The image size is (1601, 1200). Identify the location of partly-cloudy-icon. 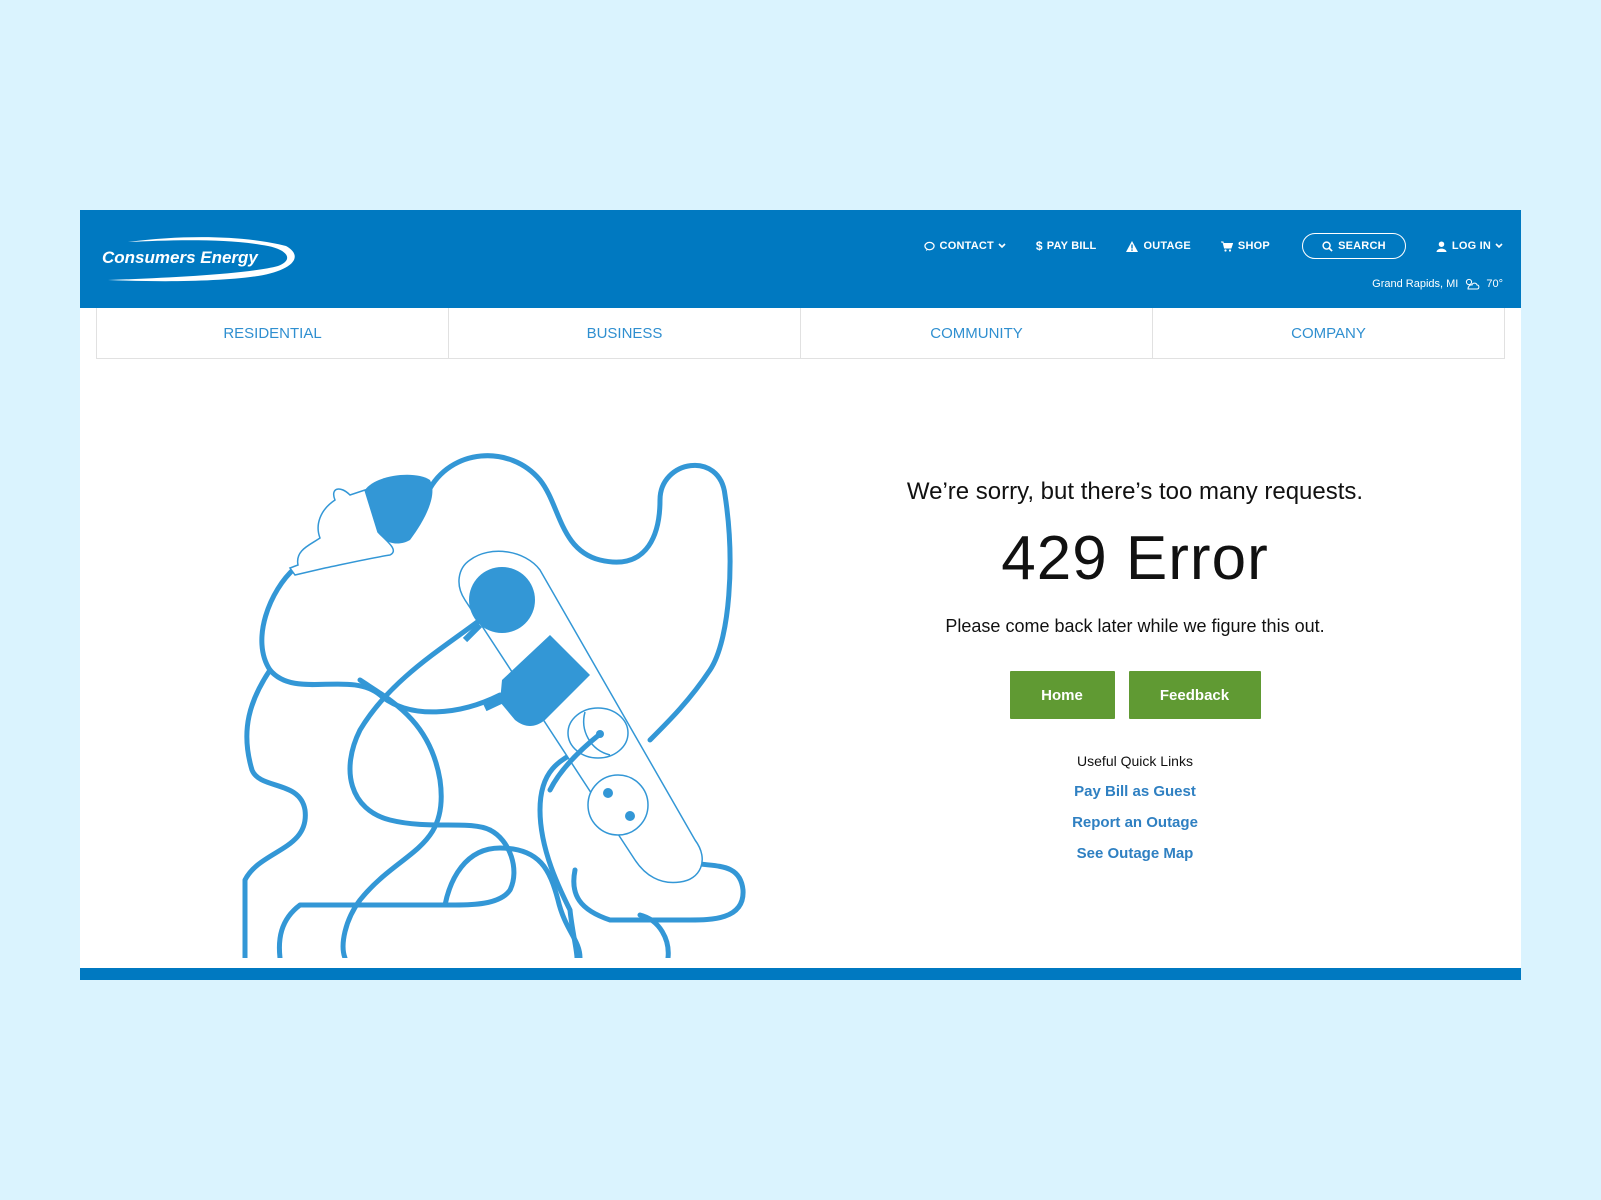
(1473, 284).